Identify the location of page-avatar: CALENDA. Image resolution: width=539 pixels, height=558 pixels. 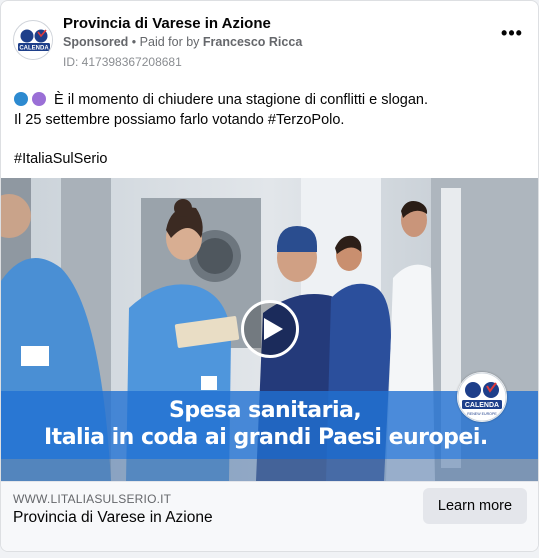
(33, 40).